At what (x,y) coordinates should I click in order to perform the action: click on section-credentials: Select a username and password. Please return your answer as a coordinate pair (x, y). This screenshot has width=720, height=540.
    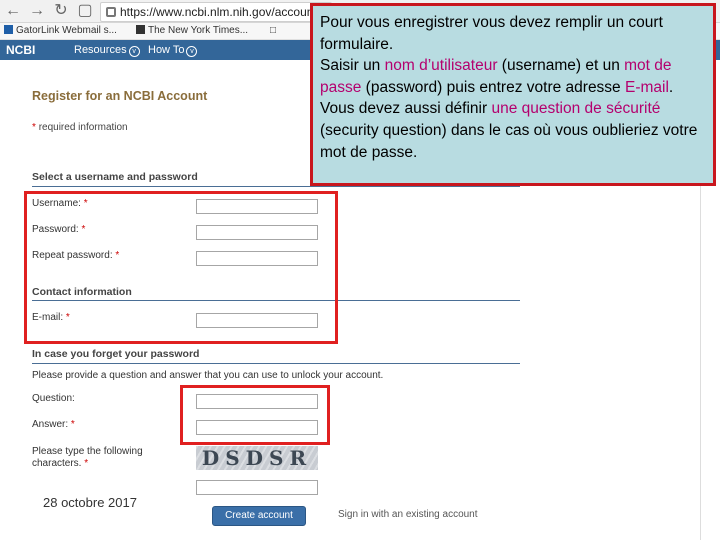
    Looking at the image, I should click on (115, 177).